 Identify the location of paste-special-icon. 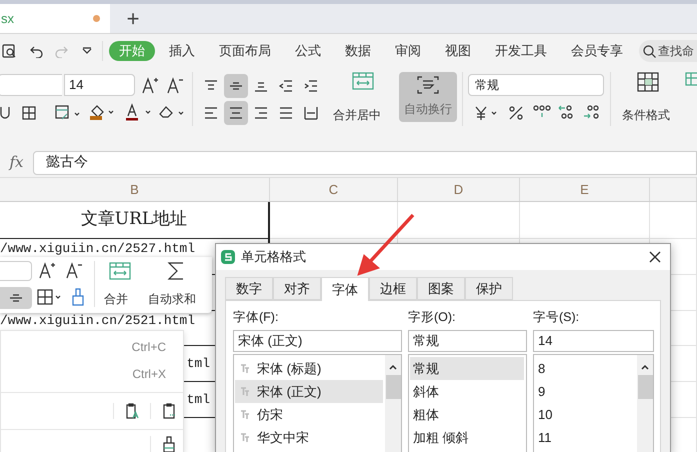
(169, 411).